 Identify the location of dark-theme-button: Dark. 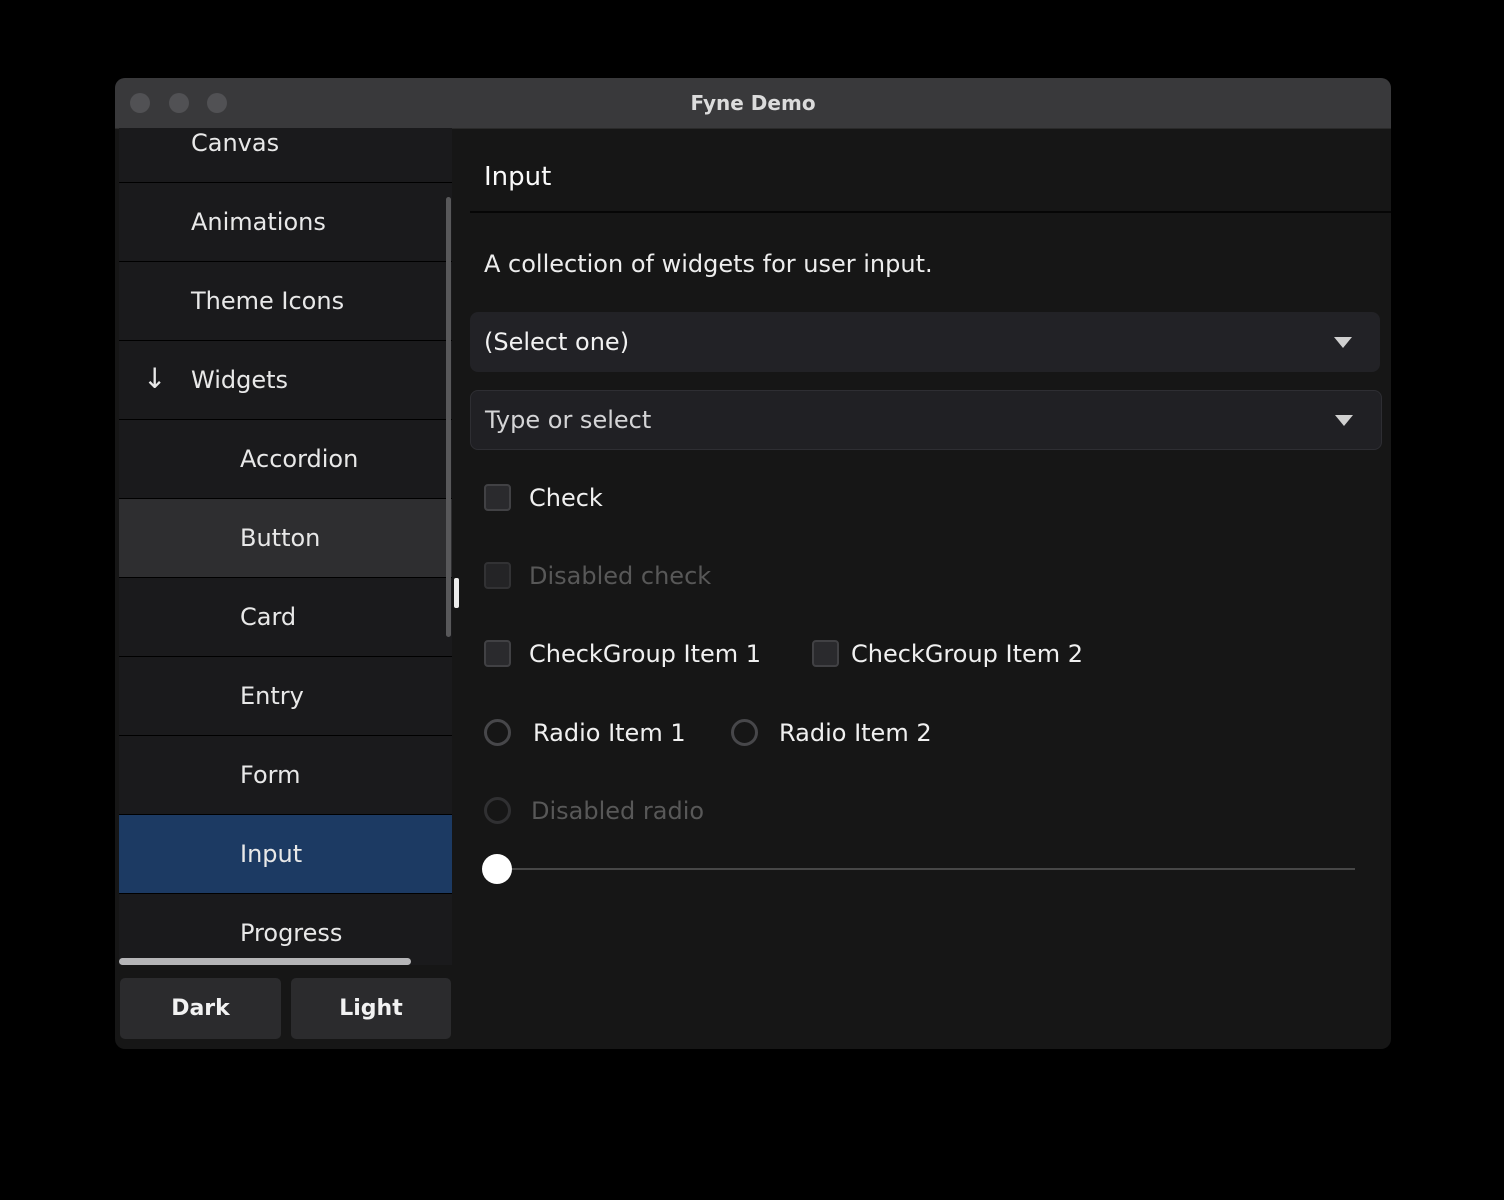
(200, 1008).